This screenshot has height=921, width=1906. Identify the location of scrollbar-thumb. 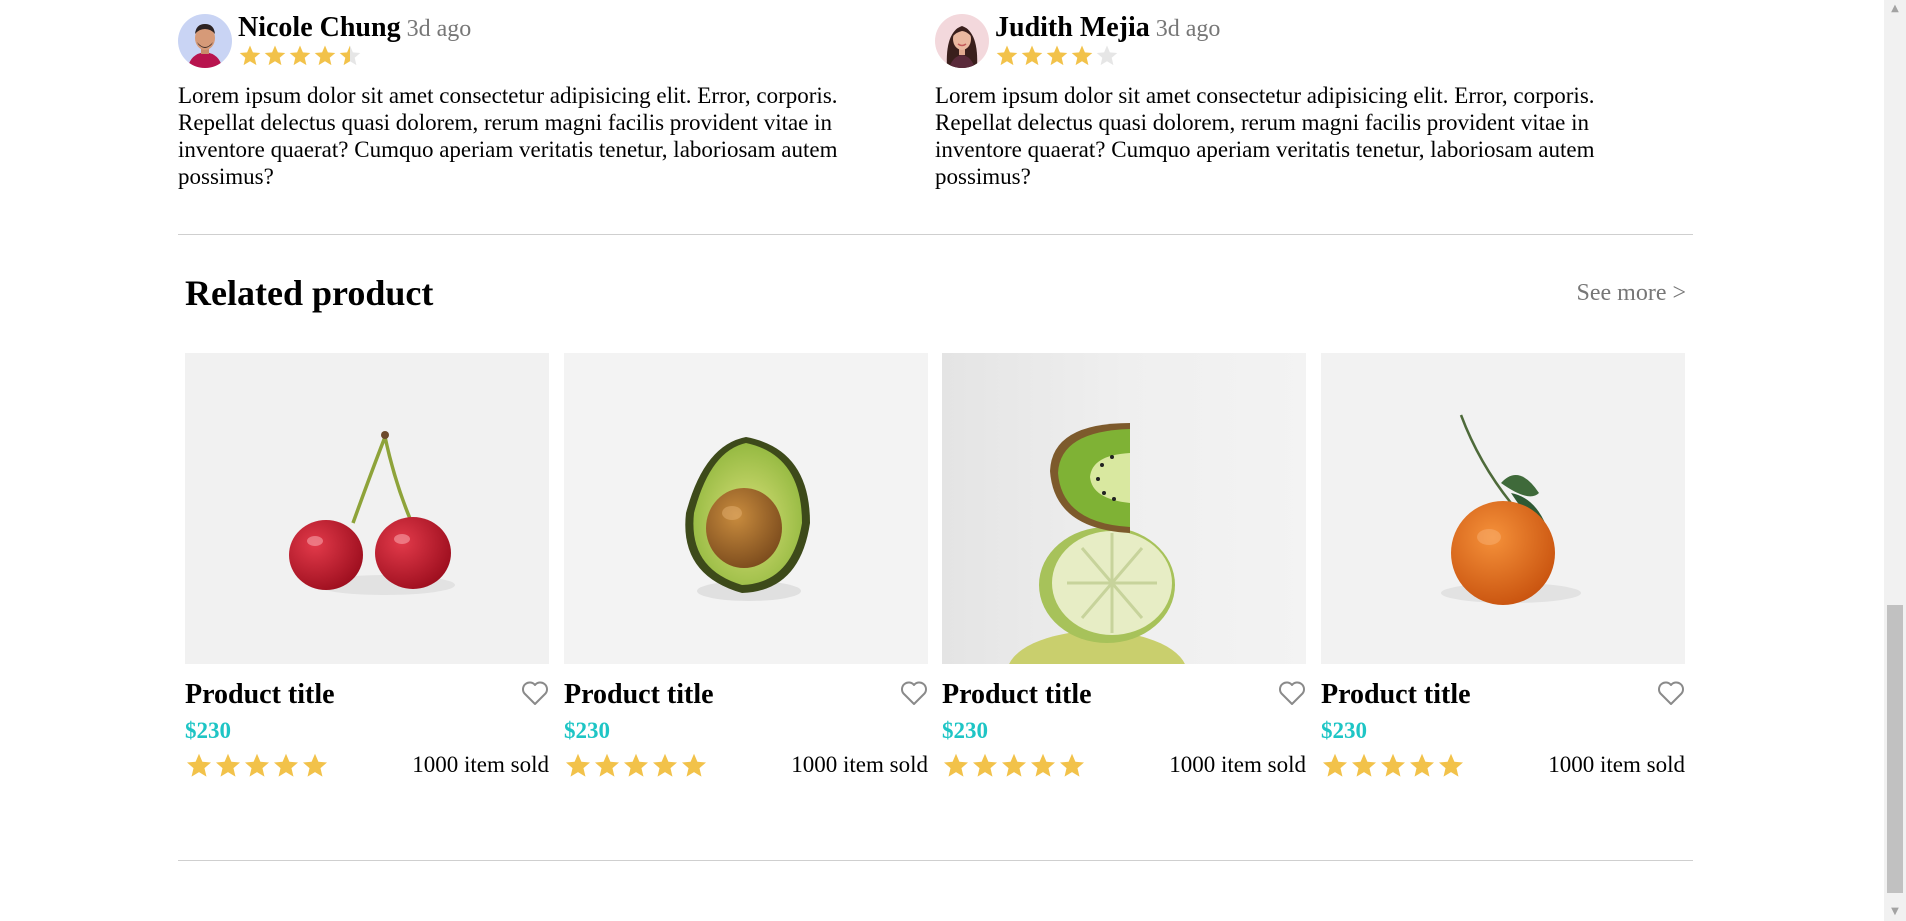
(1895, 749).